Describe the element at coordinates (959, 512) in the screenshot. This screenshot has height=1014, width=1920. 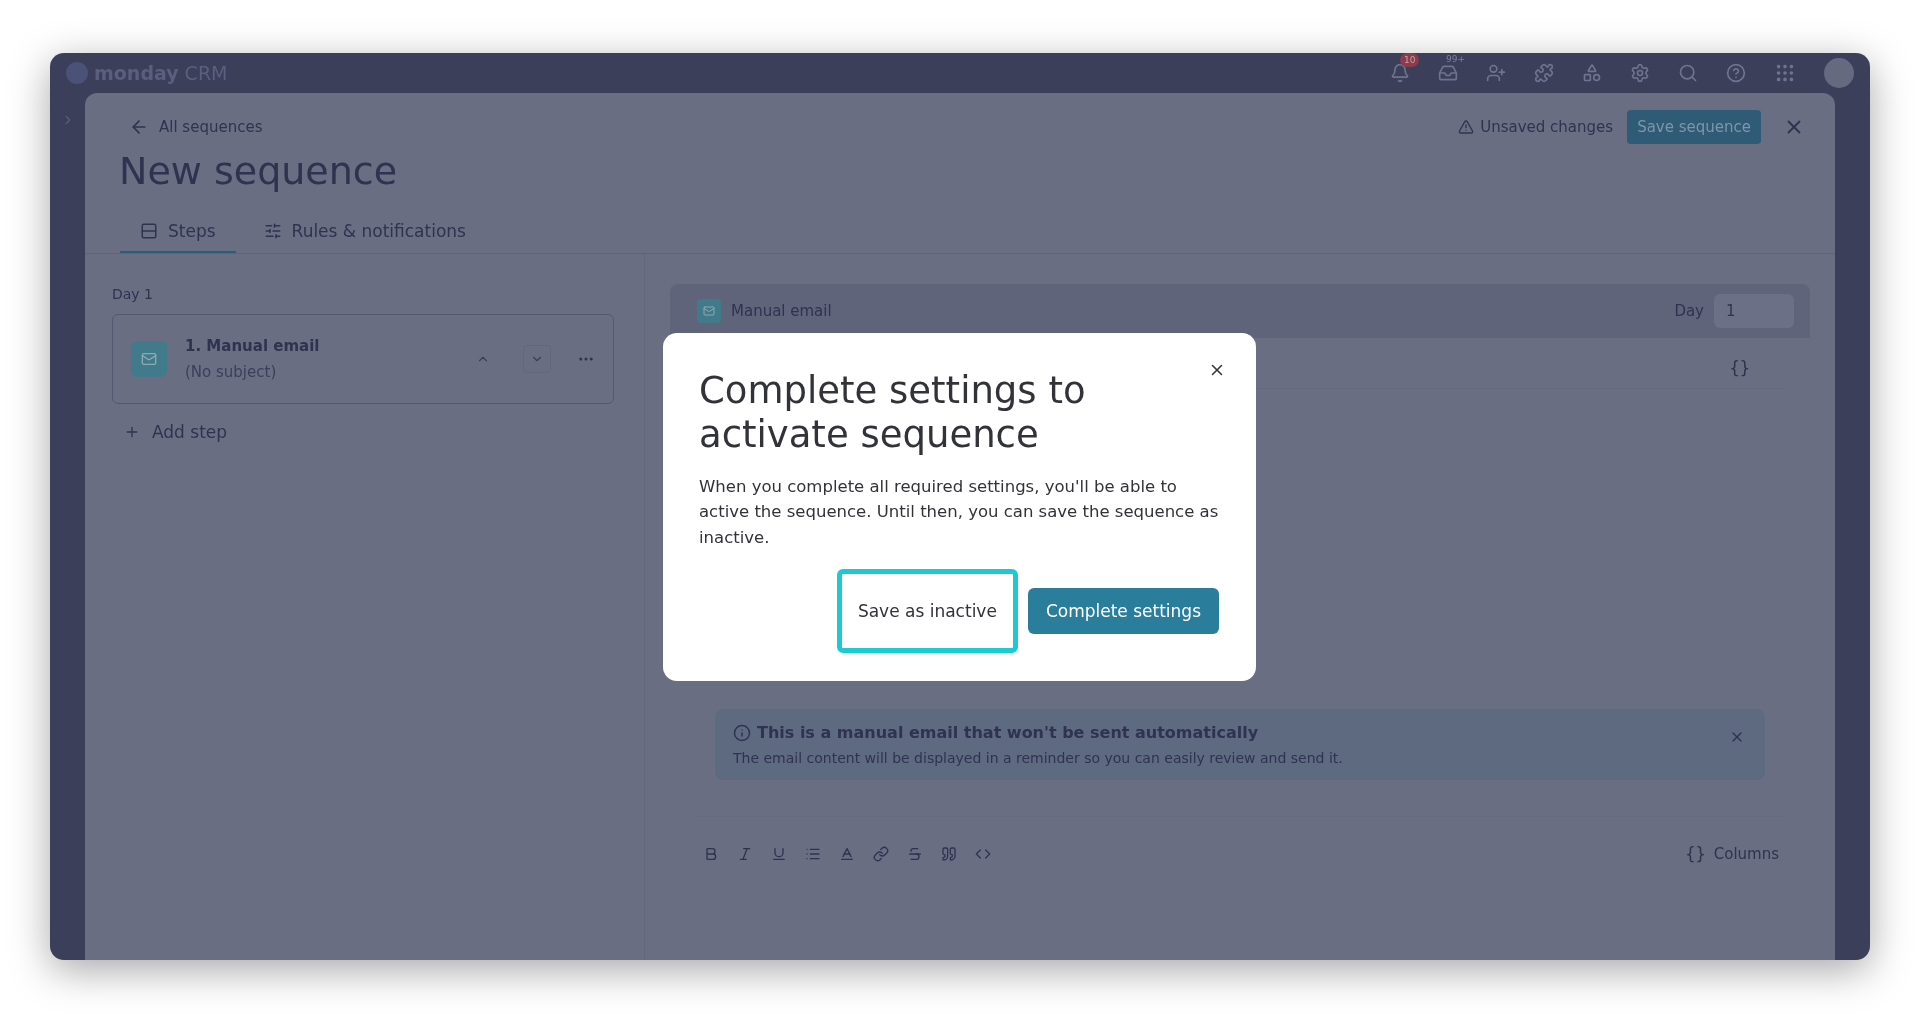
I see `dialog-text: When you complete all required settings, you'll be able to active the sequence. Until then, you can save the sequence as inactive.` at that location.